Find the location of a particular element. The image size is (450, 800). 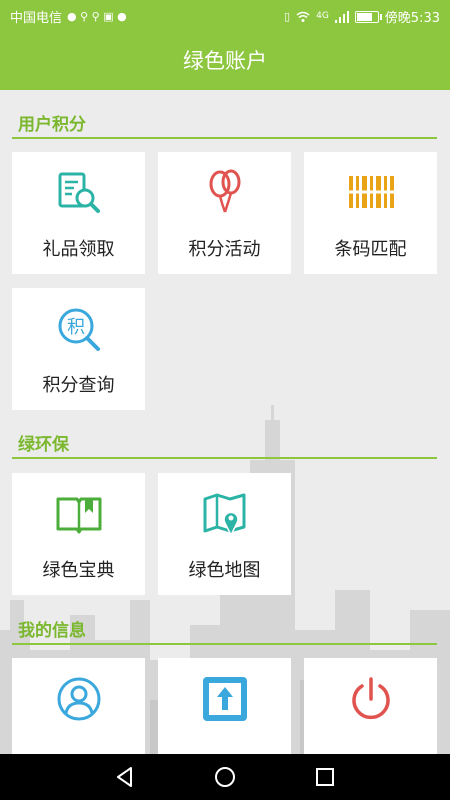

status-time: 傍晚5:33 is located at coordinates (412, 18).